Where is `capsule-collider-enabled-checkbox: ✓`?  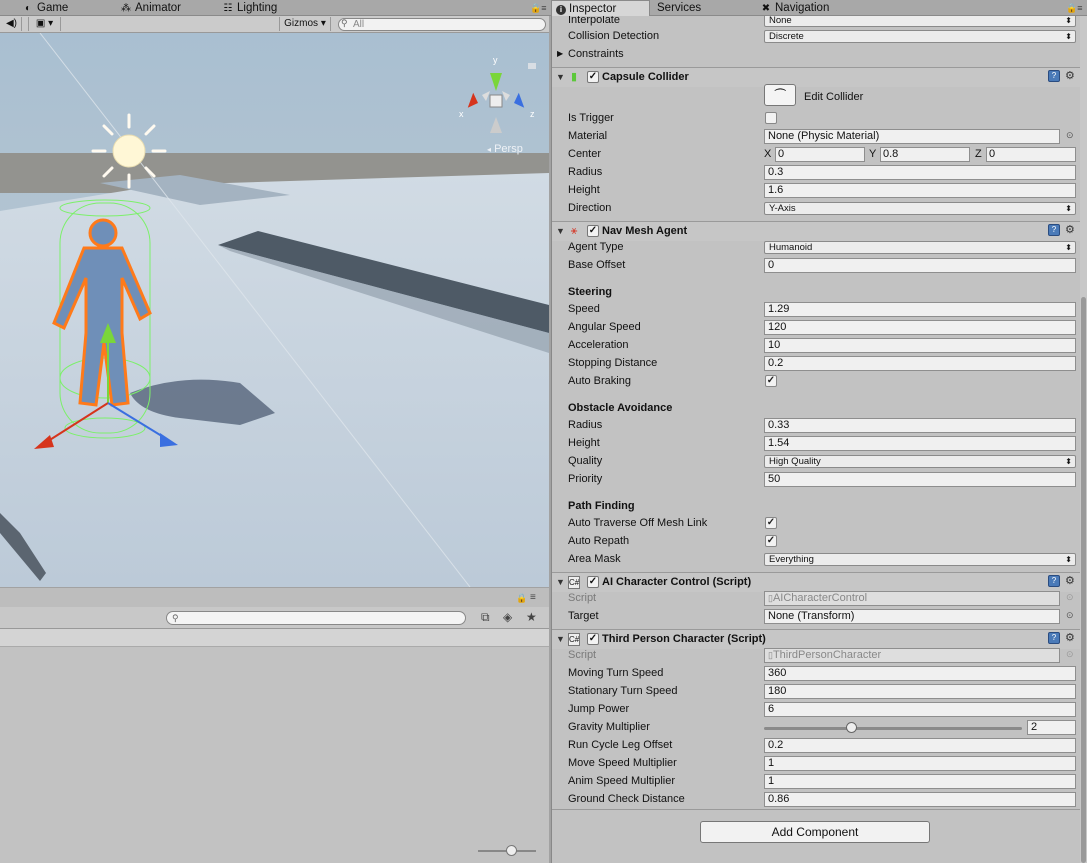 capsule-collider-enabled-checkbox: ✓ is located at coordinates (593, 77).